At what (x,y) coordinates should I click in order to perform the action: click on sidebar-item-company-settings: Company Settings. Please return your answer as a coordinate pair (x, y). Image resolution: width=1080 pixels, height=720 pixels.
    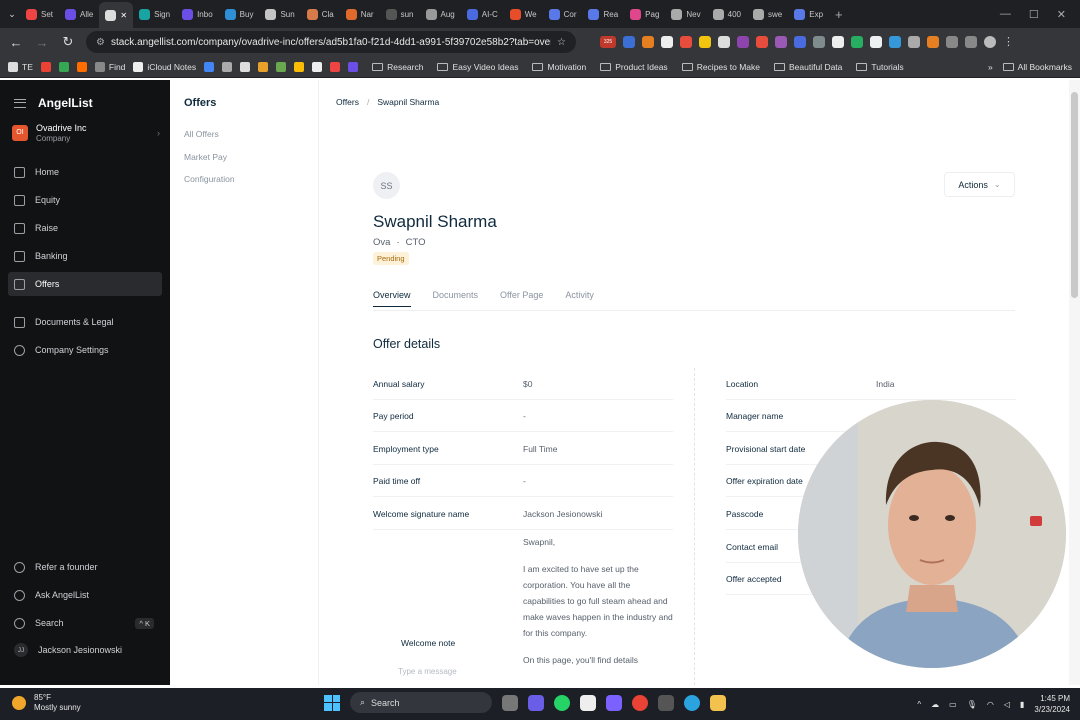
    Looking at the image, I should click on (85, 350).